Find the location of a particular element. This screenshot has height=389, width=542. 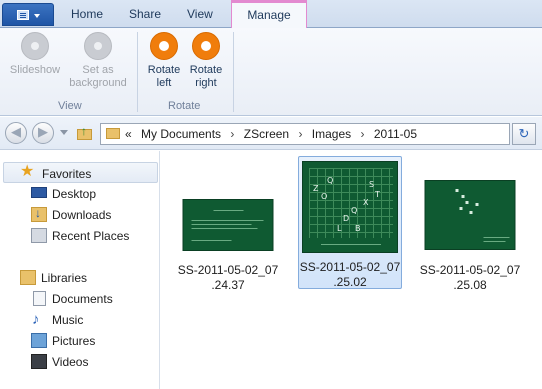

tab-share: Share is located at coordinates (145, 14).